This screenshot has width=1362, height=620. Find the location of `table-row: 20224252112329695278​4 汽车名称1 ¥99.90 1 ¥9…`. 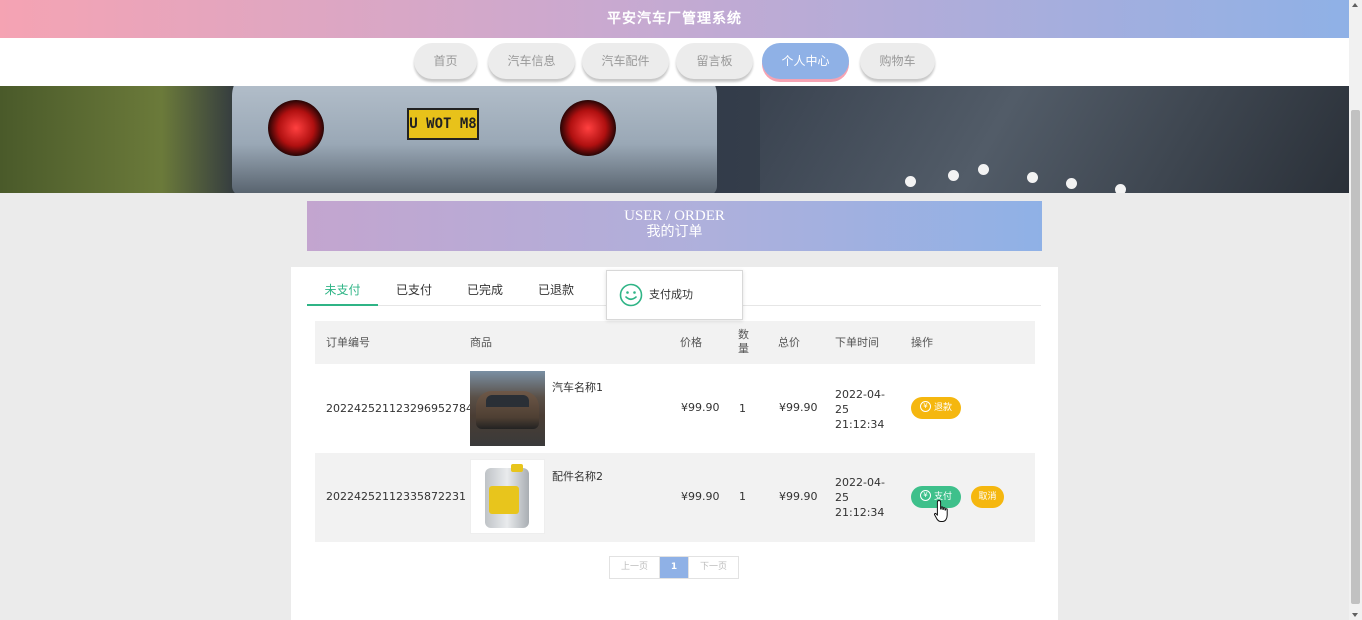

table-row: 20224252112329695278​4 汽车名称1 ¥99.90 1 ¥9… is located at coordinates (675, 408).